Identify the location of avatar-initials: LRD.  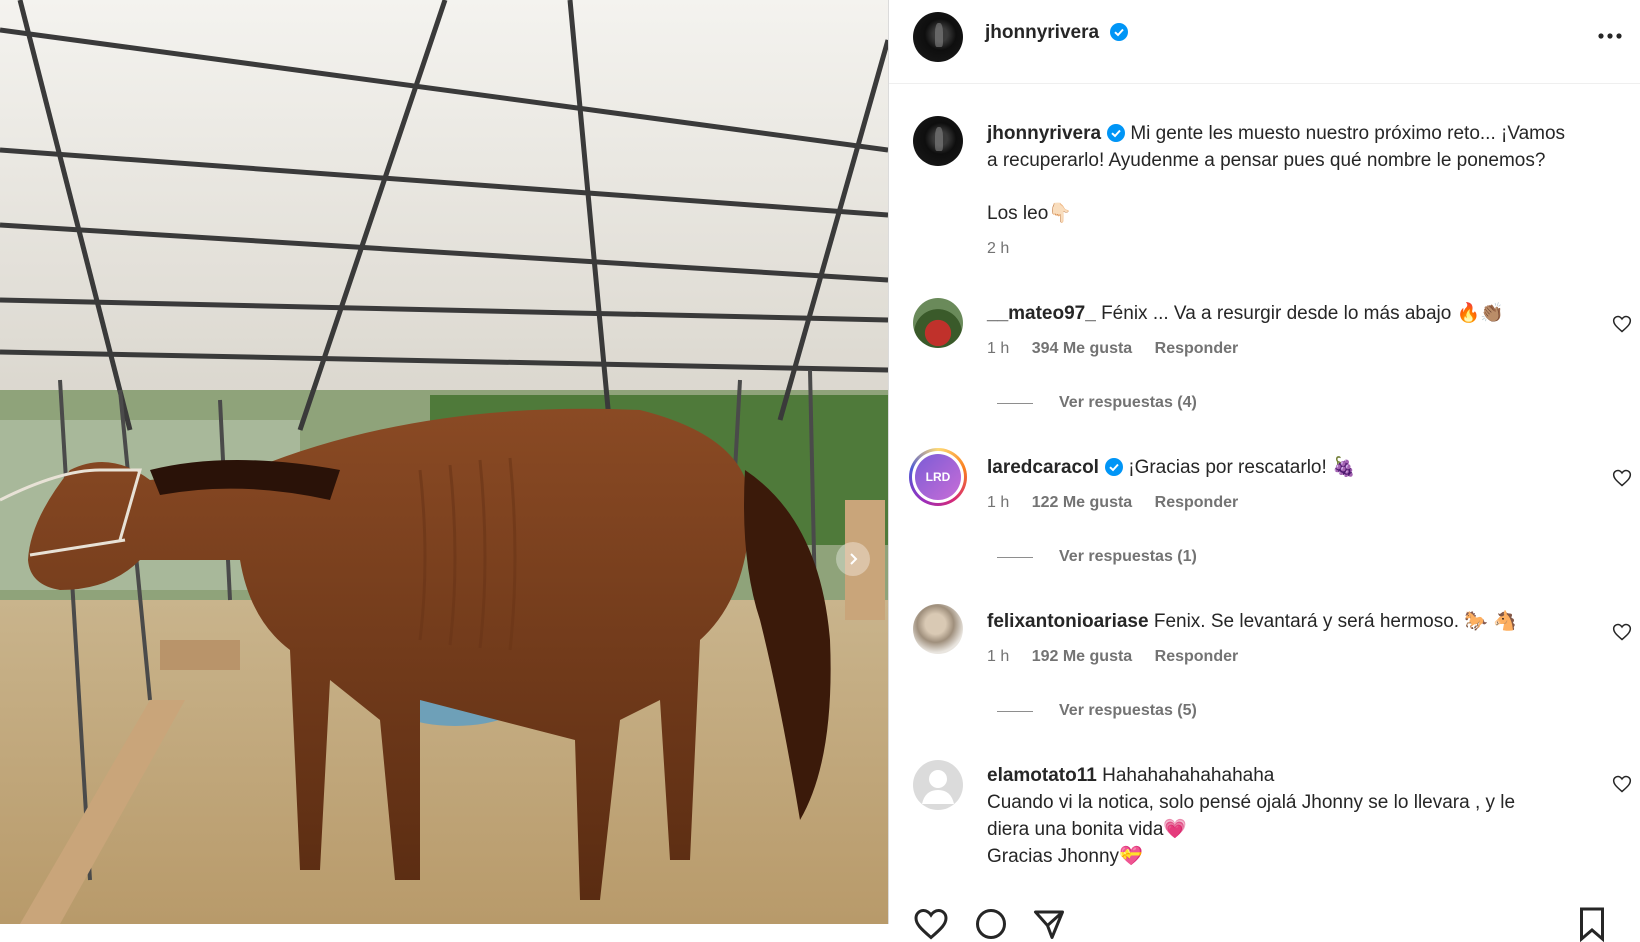
(938, 477).